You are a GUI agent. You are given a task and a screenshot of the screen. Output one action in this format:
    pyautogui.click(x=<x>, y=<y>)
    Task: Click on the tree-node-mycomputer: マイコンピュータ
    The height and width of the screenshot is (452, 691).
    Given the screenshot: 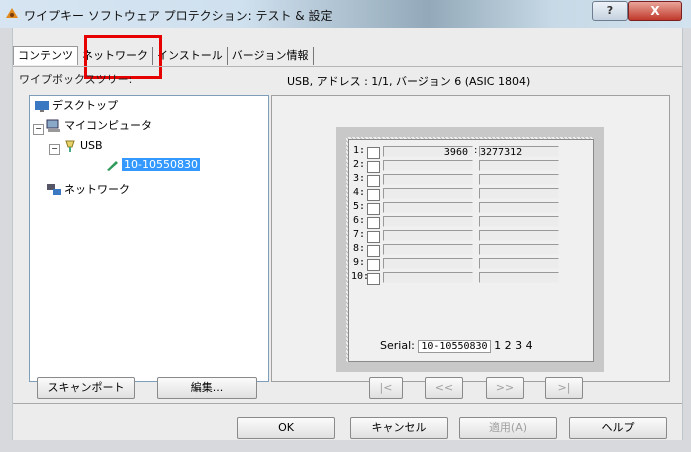 What is the action you would take?
    pyautogui.click(x=99, y=126)
    